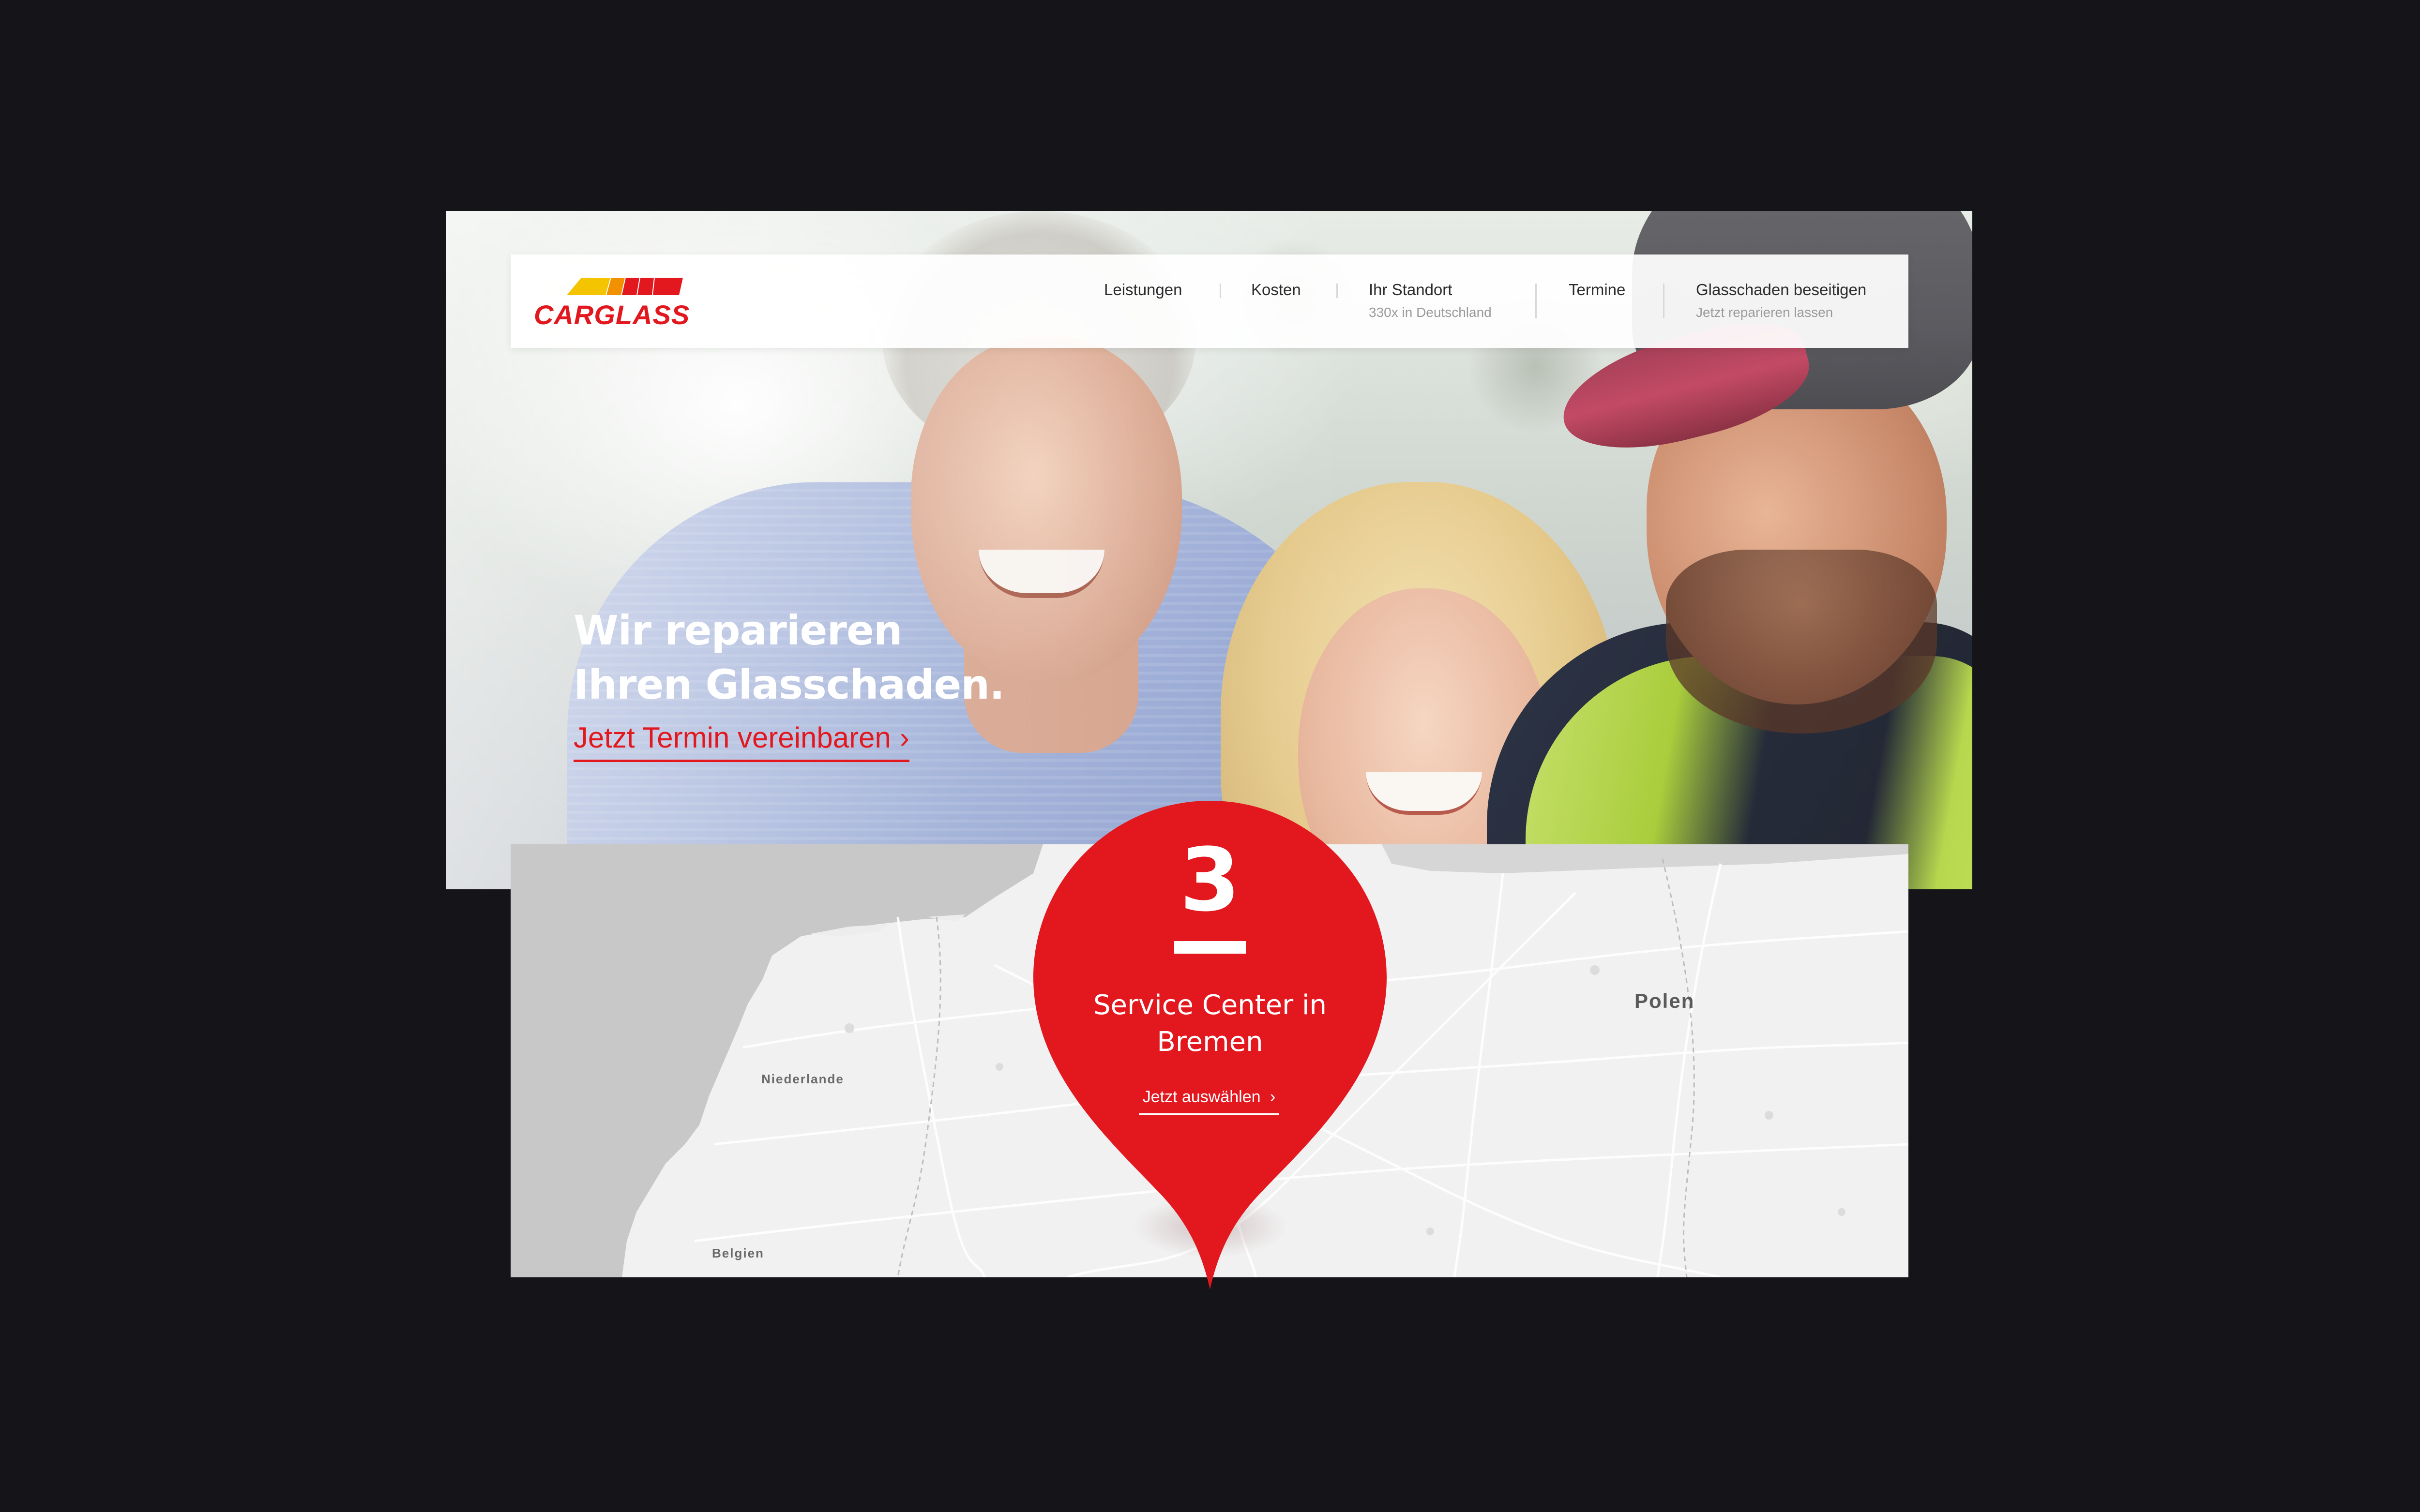 Image resolution: width=2420 pixels, height=1512 pixels. What do you see at coordinates (588, 286) in the screenshot?
I see `logo-stripe-yellow` at bounding box center [588, 286].